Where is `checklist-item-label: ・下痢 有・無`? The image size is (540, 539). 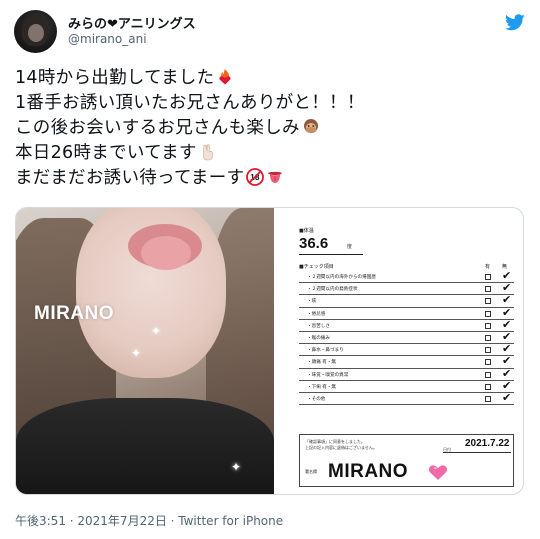 checklist-item-label: ・下痢 有・無 is located at coordinates (322, 387).